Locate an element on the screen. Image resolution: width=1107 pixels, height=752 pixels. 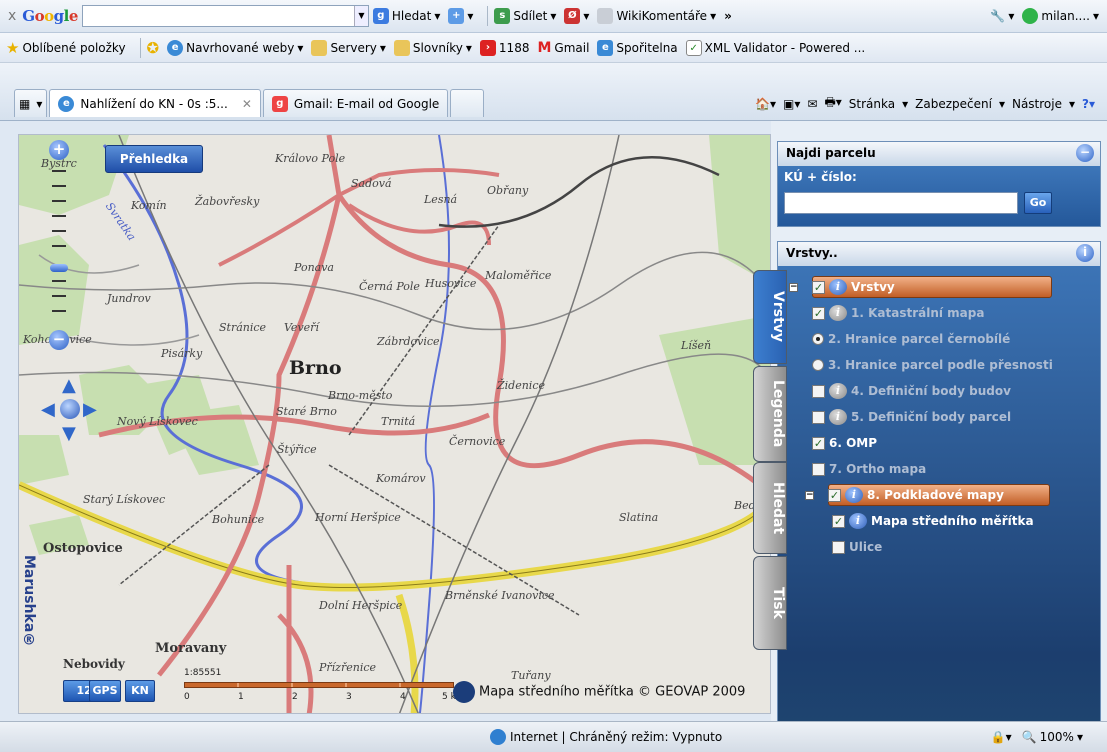
gps-button: GPS is located at coordinates (105, 691).